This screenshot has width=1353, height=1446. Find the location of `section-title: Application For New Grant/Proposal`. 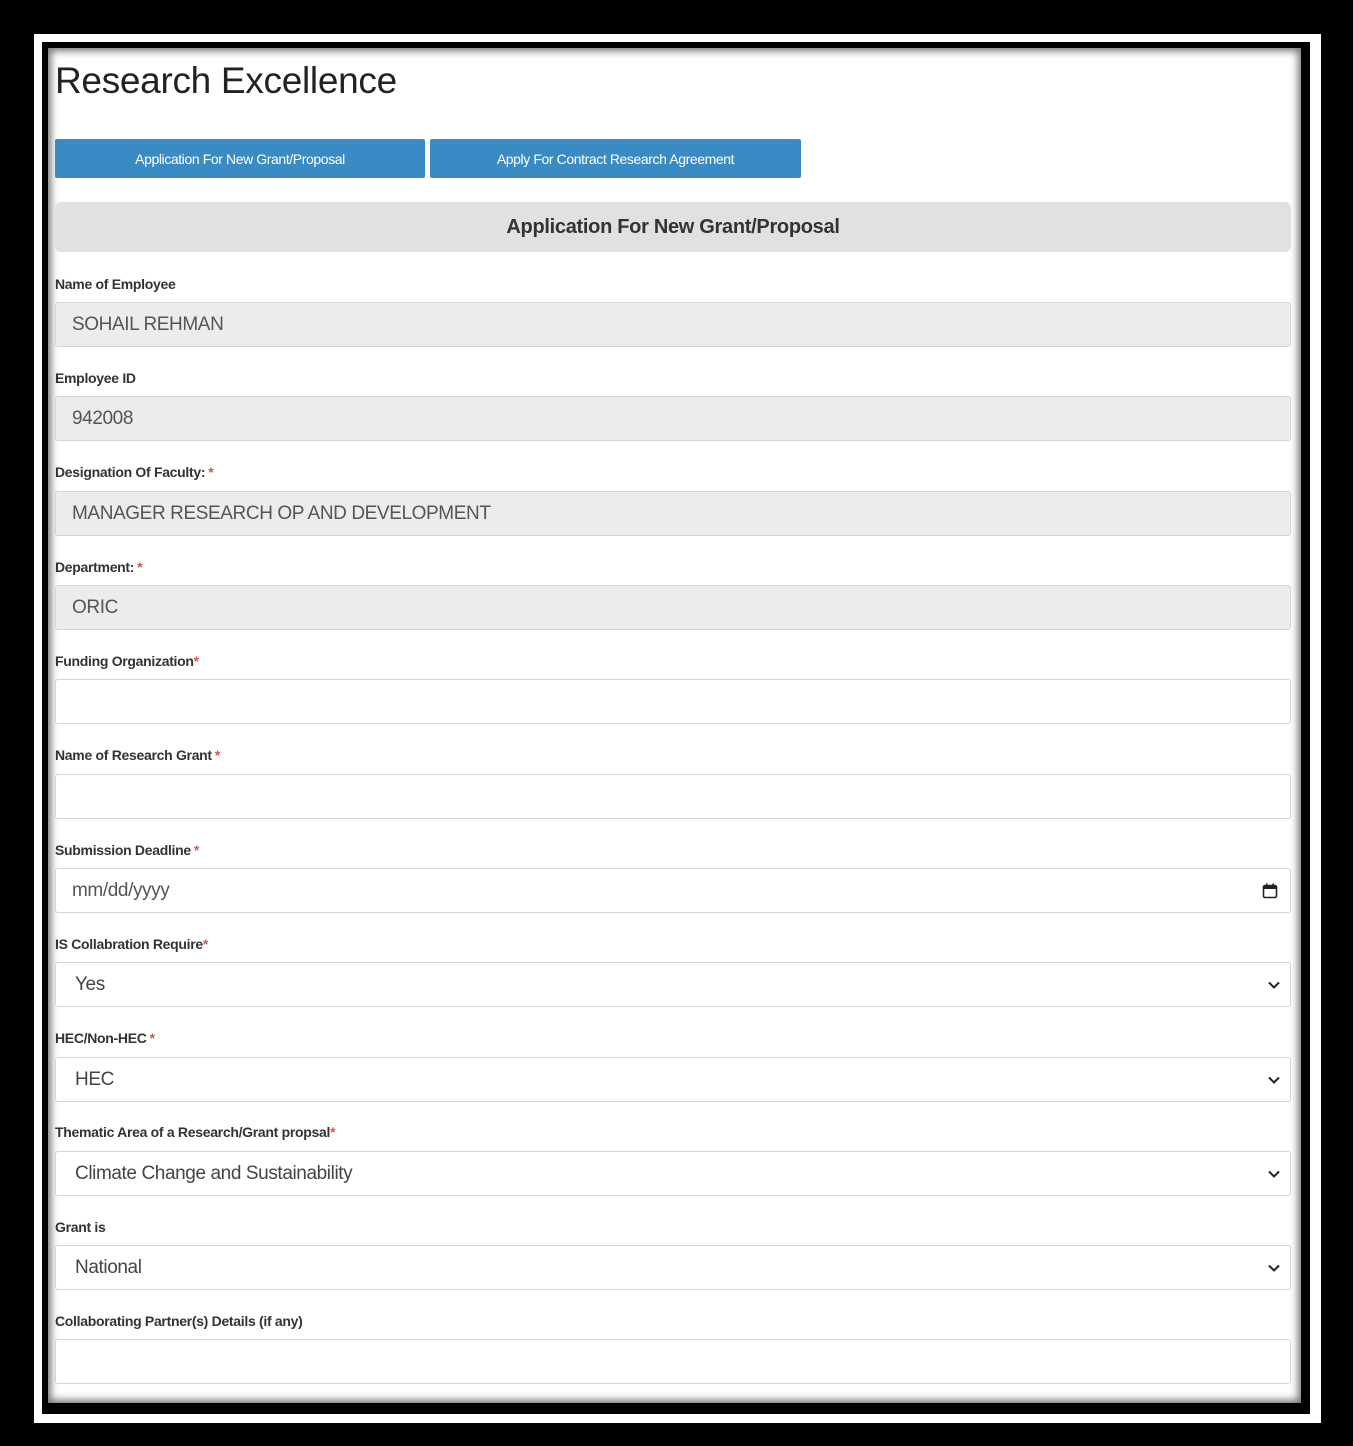

section-title: Application For New Grant/Proposal is located at coordinates (673, 226).